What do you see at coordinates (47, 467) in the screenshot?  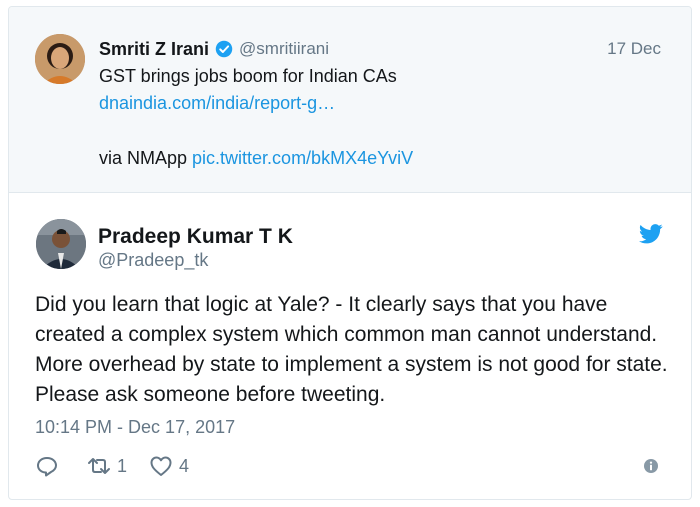 I see `reply-icon` at bounding box center [47, 467].